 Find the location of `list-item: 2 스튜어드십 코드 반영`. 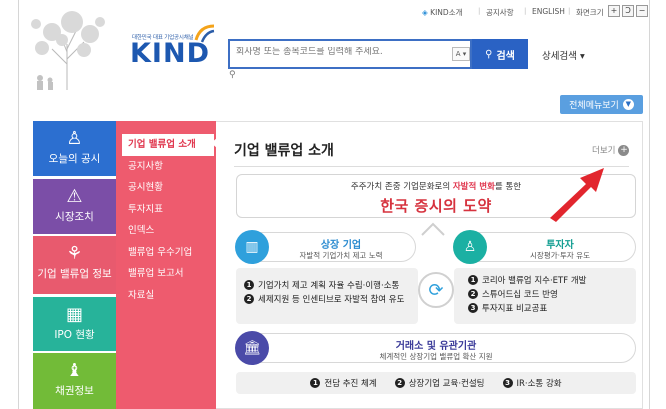

list-item: 2 스튜어드십 코드 반영 is located at coordinates (552, 294).